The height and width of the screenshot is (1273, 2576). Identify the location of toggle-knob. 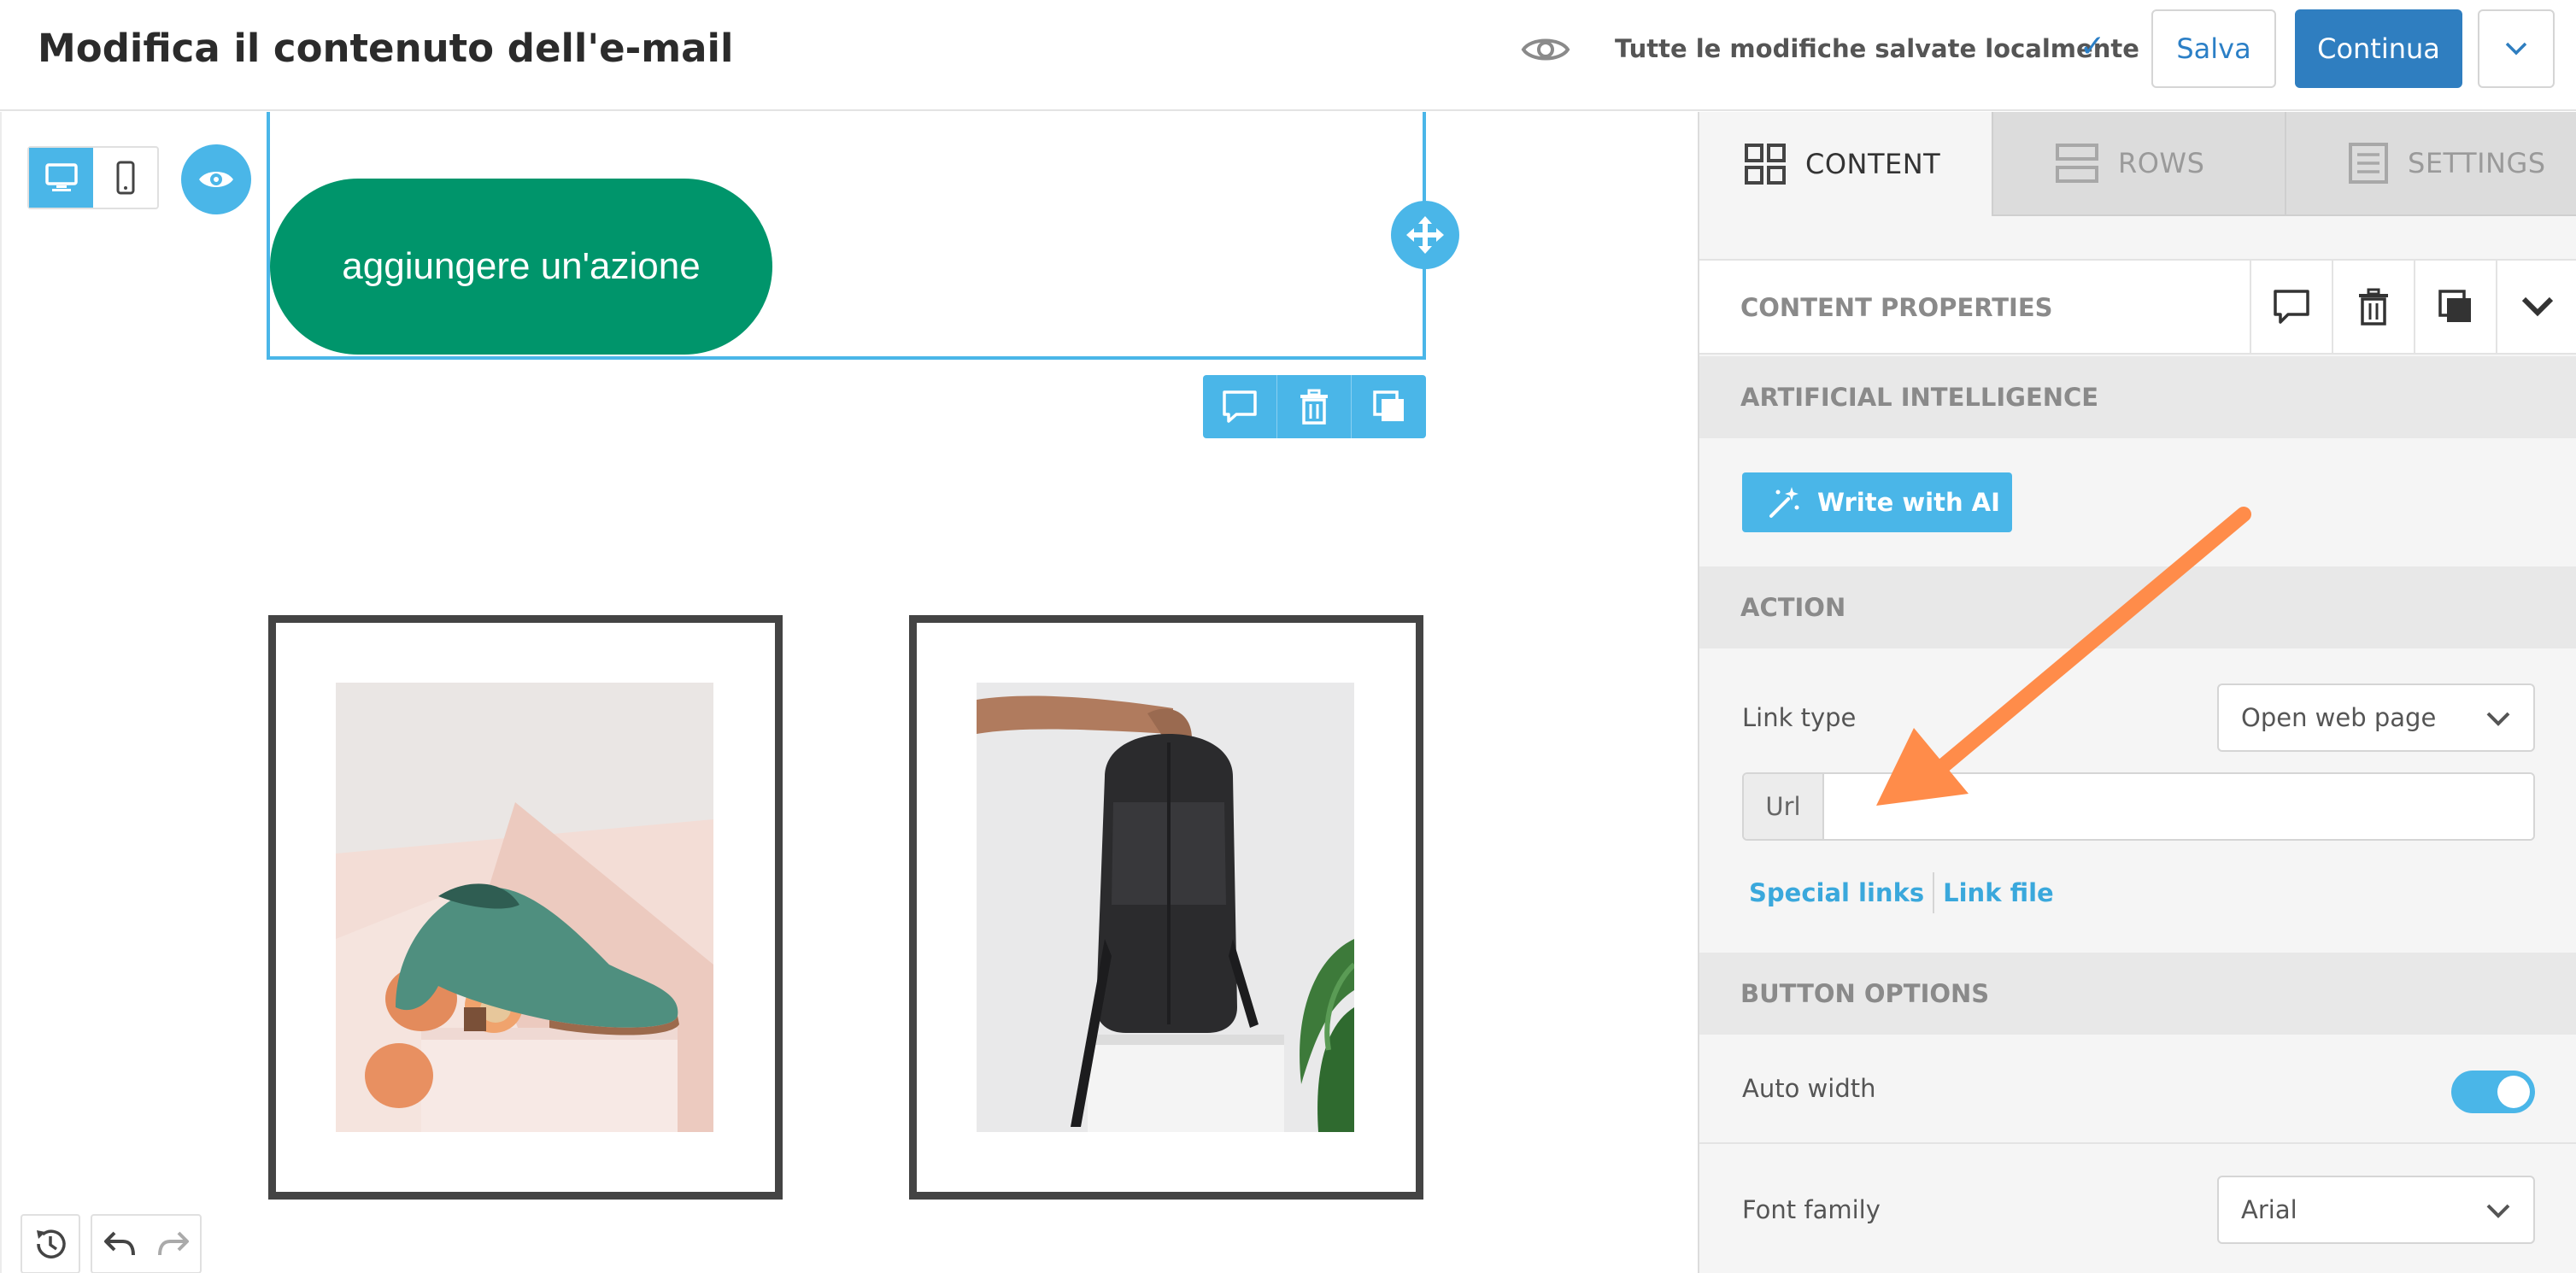
(2513, 1092).